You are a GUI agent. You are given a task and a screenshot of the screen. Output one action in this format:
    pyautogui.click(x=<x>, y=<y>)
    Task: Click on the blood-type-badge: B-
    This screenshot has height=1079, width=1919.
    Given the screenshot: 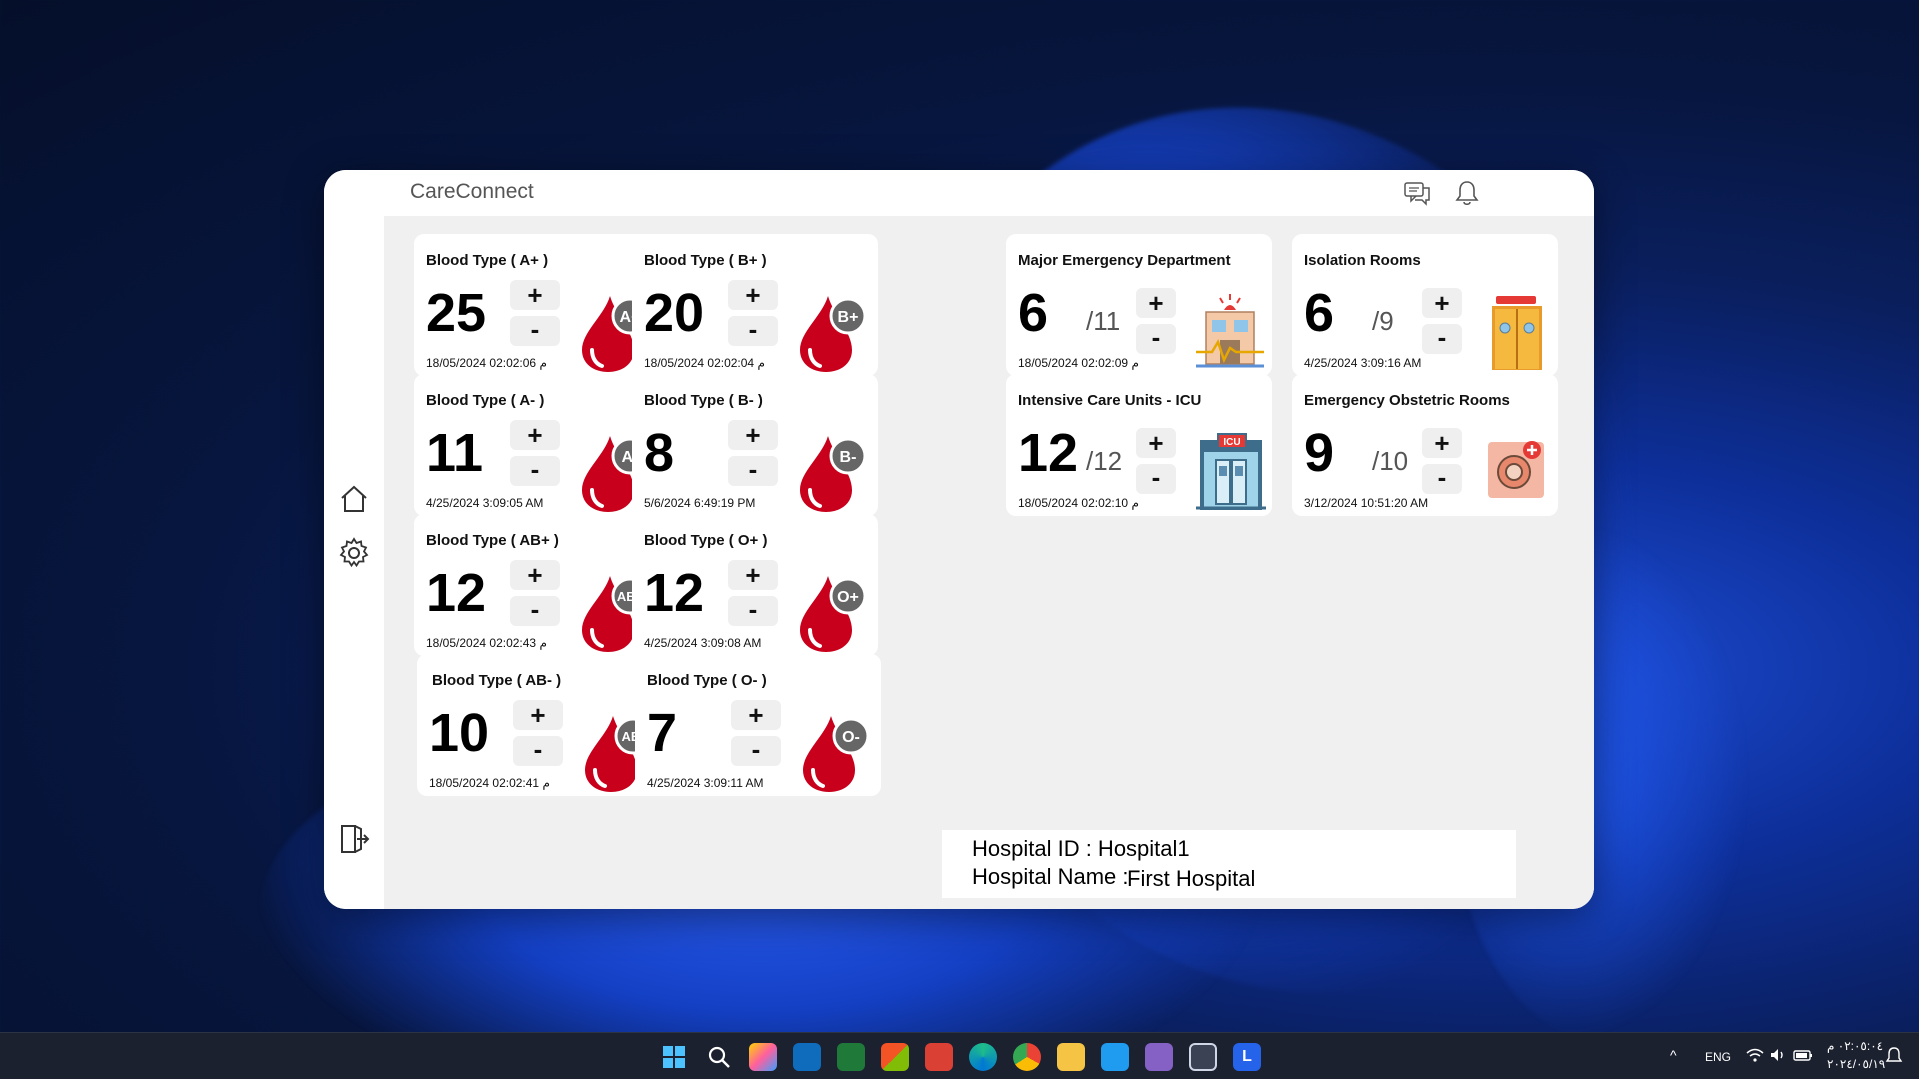 What is the action you would take?
    pyautogui.click(x=848, y=457)
    